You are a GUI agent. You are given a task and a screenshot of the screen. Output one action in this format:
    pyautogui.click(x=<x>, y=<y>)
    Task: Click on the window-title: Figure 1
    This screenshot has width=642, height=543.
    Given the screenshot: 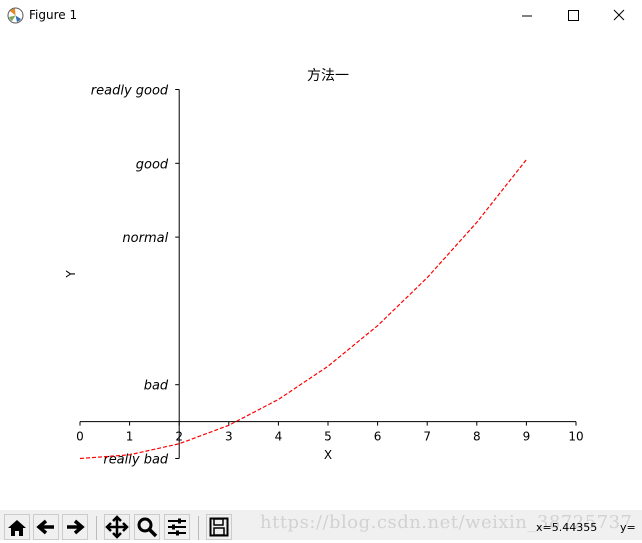 What is the action you would take?
    pyautogui.click(x=53, y=15)
    